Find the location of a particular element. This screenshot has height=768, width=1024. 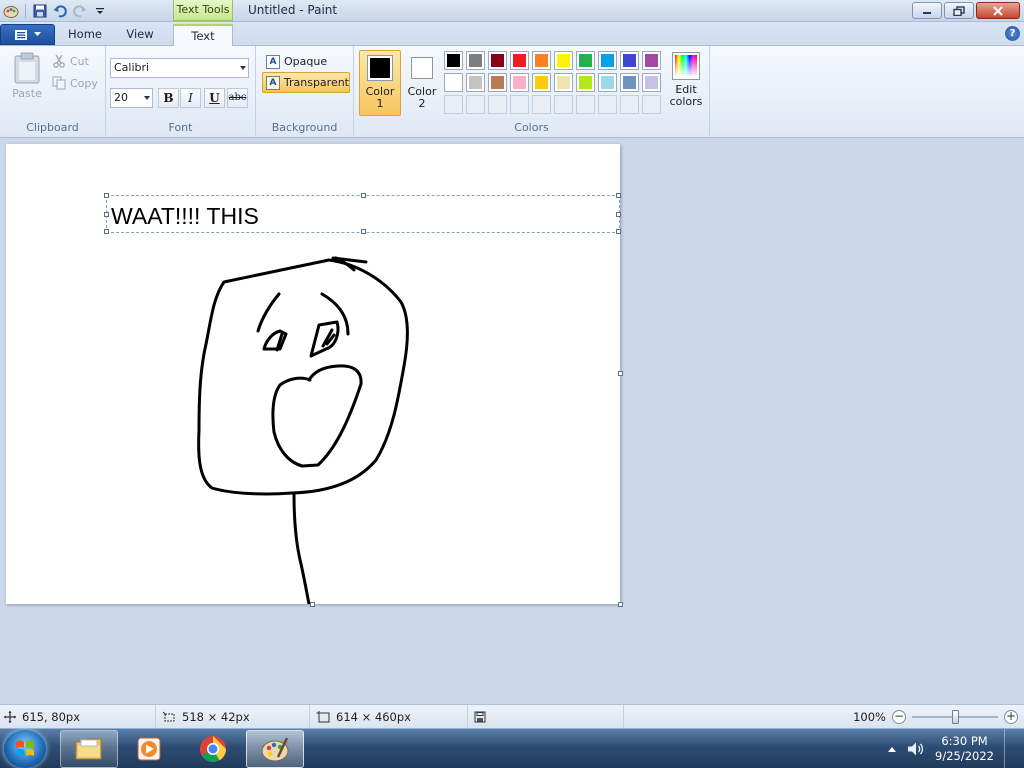

zoom-slider is located at coordinates (955, 717).